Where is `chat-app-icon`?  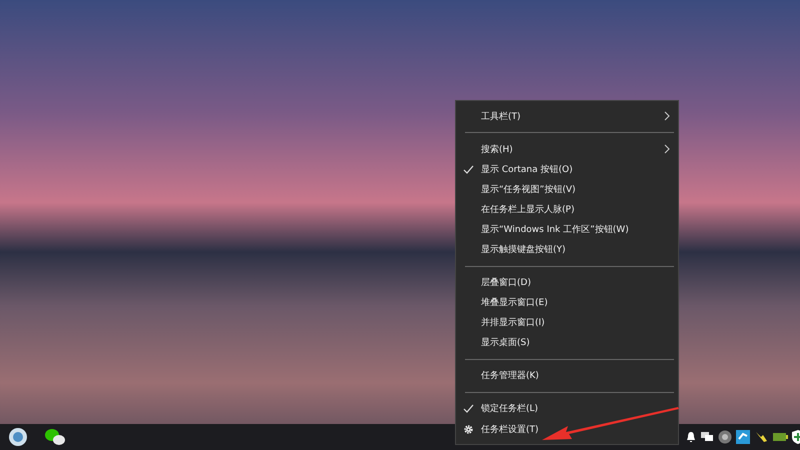
chat-app-icon is located at coordinates (55, 437).